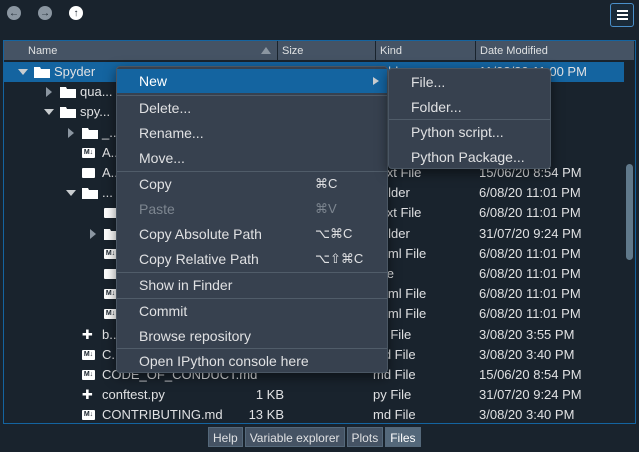 The image size is (639, 452). Describe the element at coordinates (14, 13) in the screenshot. I see `back-arrow-icon: ←` at that location.